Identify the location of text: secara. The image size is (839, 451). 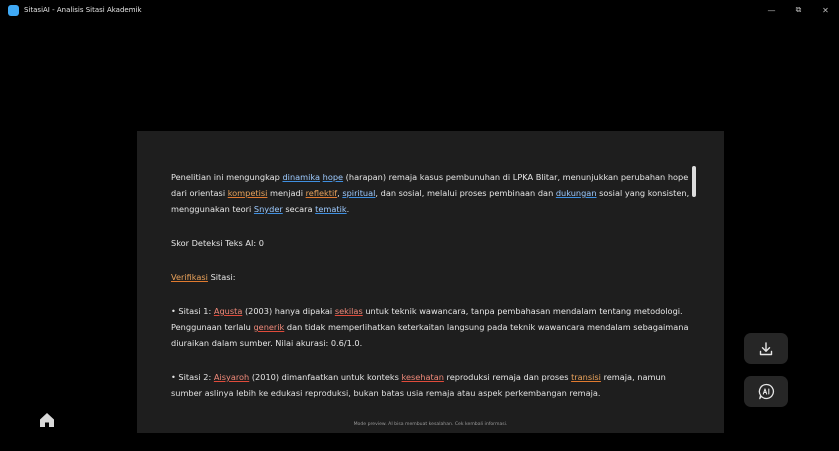
(299, 209).